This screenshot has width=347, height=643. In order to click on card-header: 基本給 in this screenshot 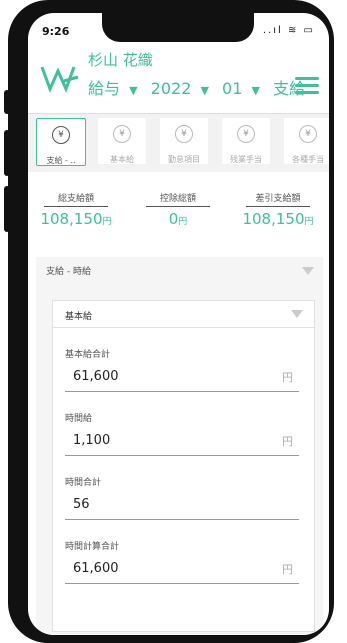, I will do `click(183, 314)`.